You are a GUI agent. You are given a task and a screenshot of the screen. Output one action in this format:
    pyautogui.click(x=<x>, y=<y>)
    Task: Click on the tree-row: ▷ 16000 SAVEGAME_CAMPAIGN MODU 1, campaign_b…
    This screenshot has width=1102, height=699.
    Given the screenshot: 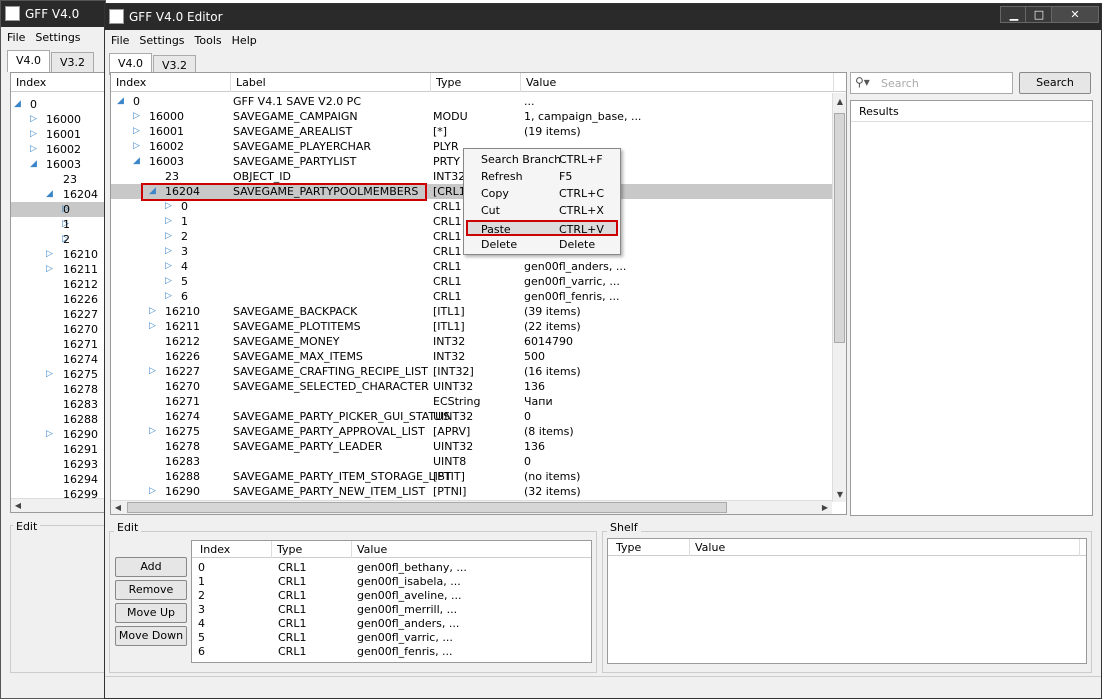 What is the action you would take?
    pyautogui.click(x=471, y=116)
    